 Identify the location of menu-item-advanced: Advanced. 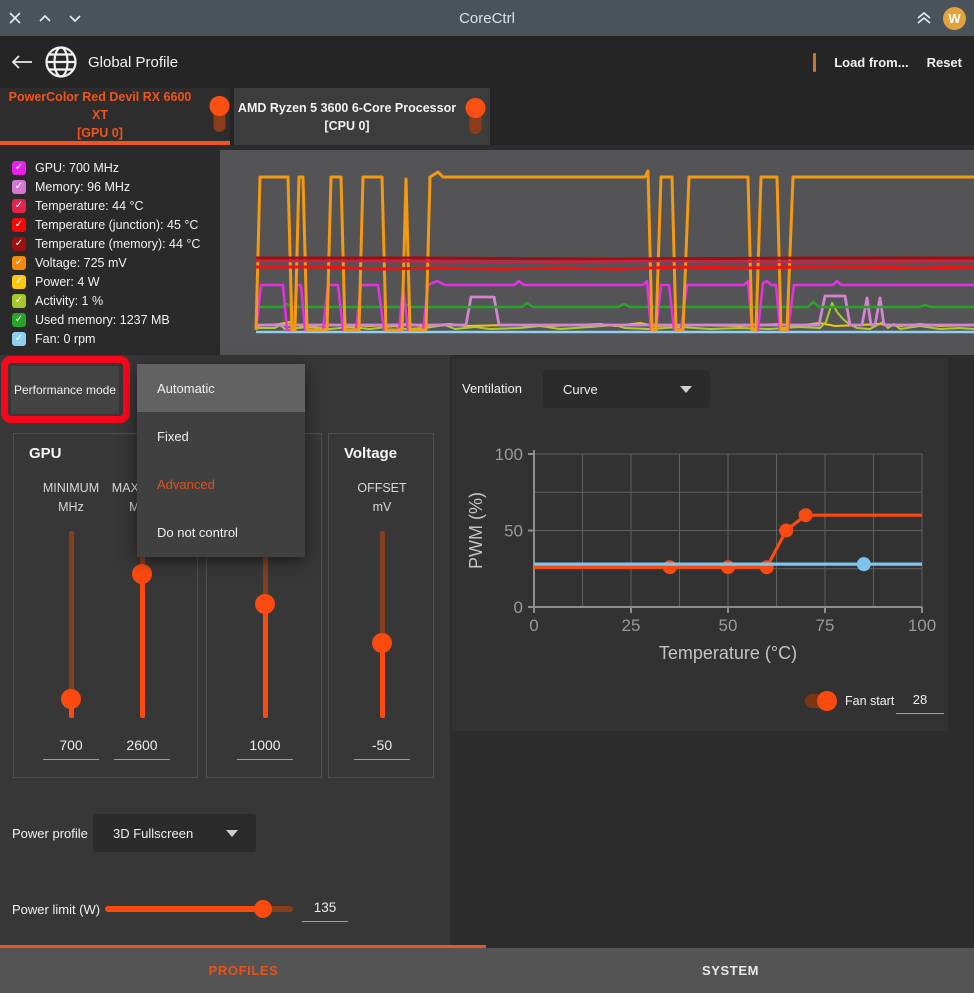
(221, 484).